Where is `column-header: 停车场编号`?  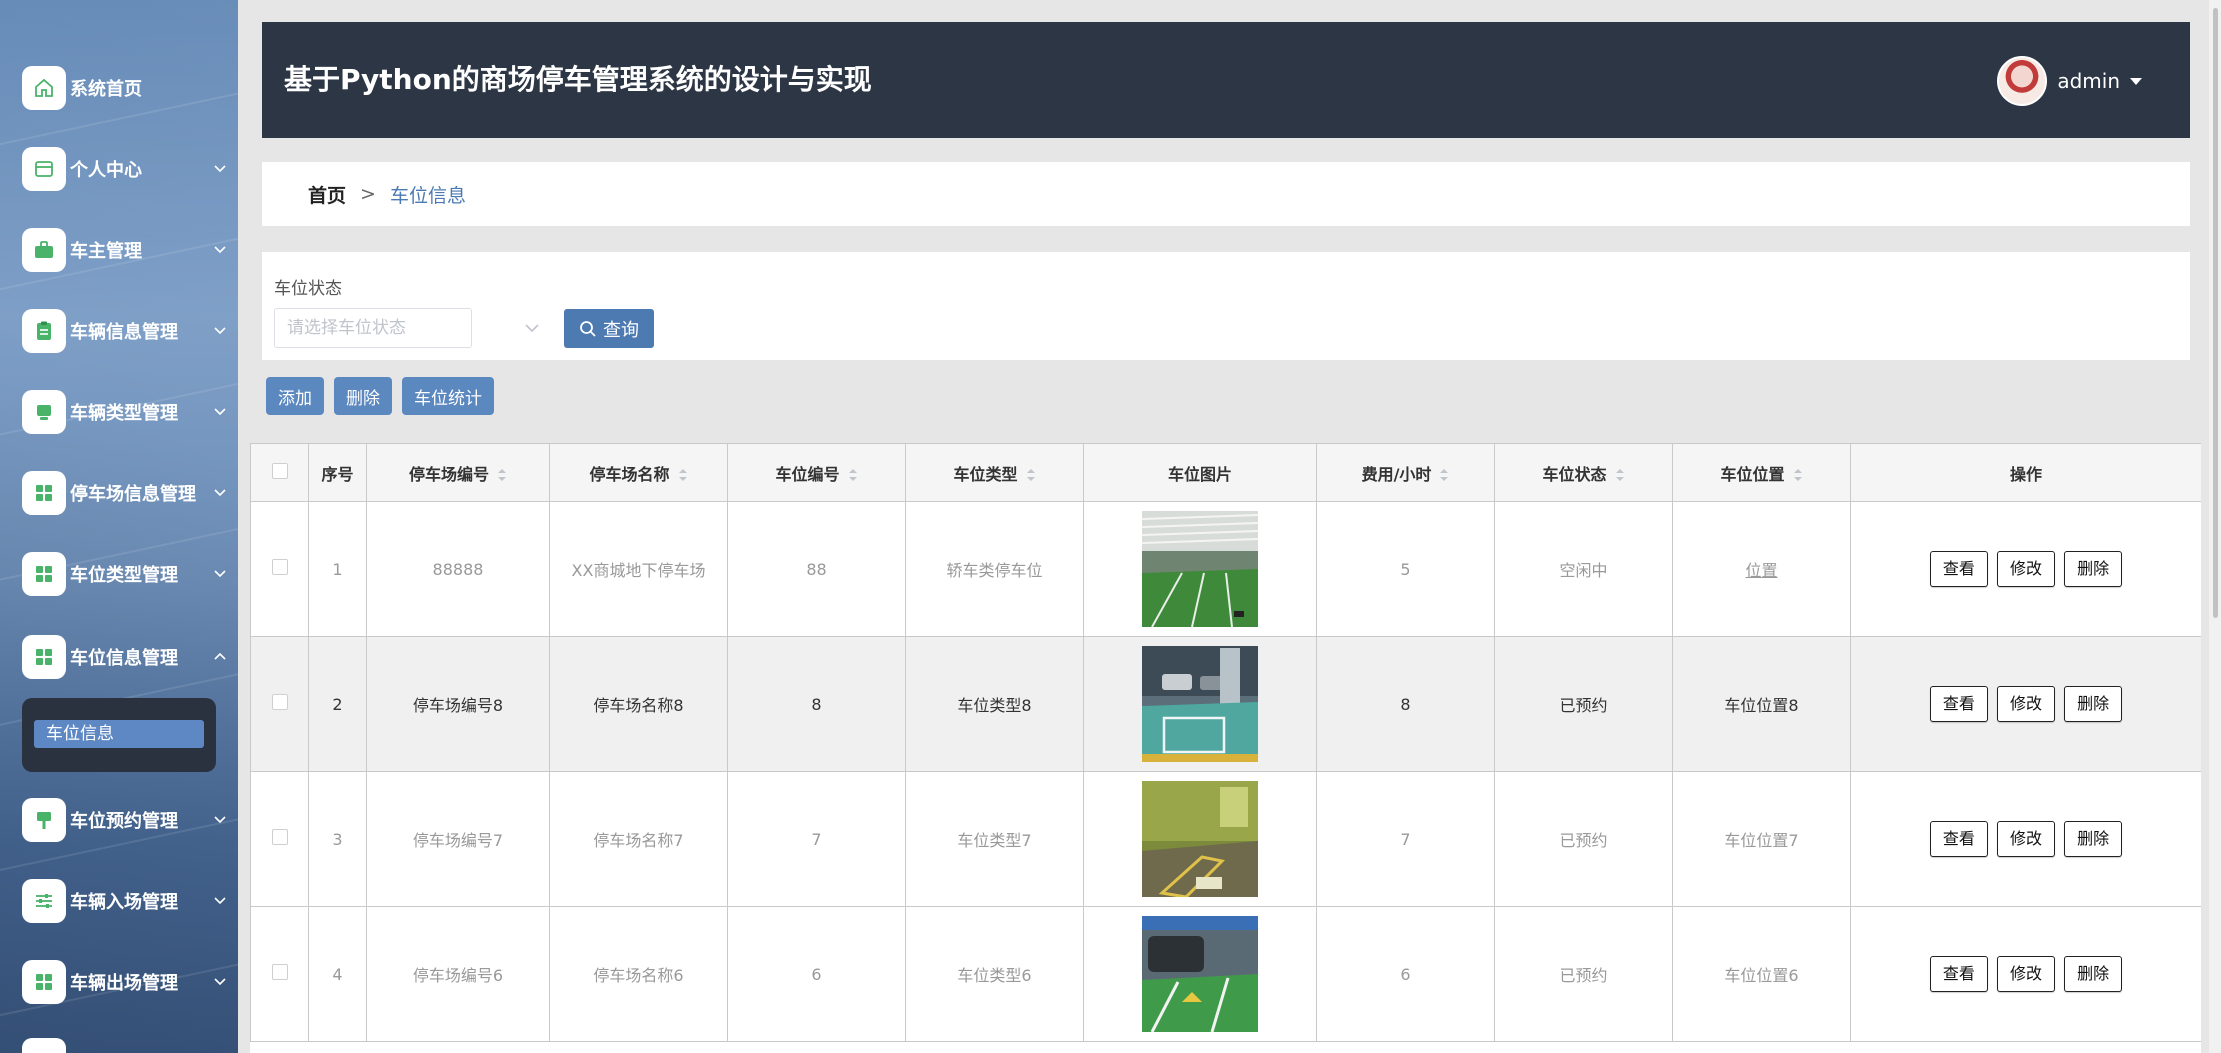 column-header: 停车场编号 is located at coordinates (458, 472).